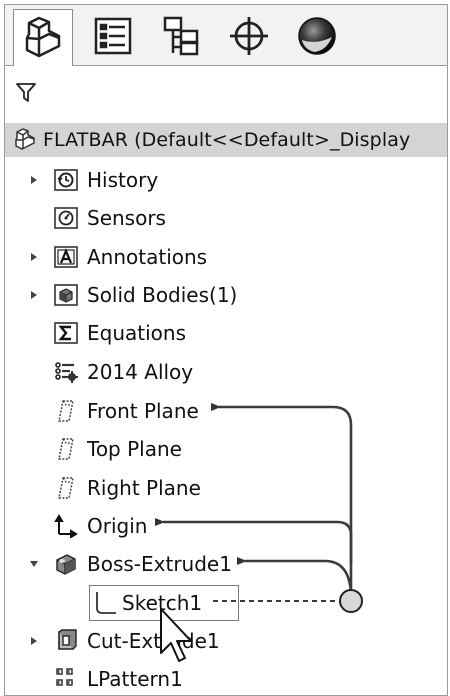 This screenshot has width=450, height=696. I want to click on tree-item-label: Sketch1, so click(162, 603).